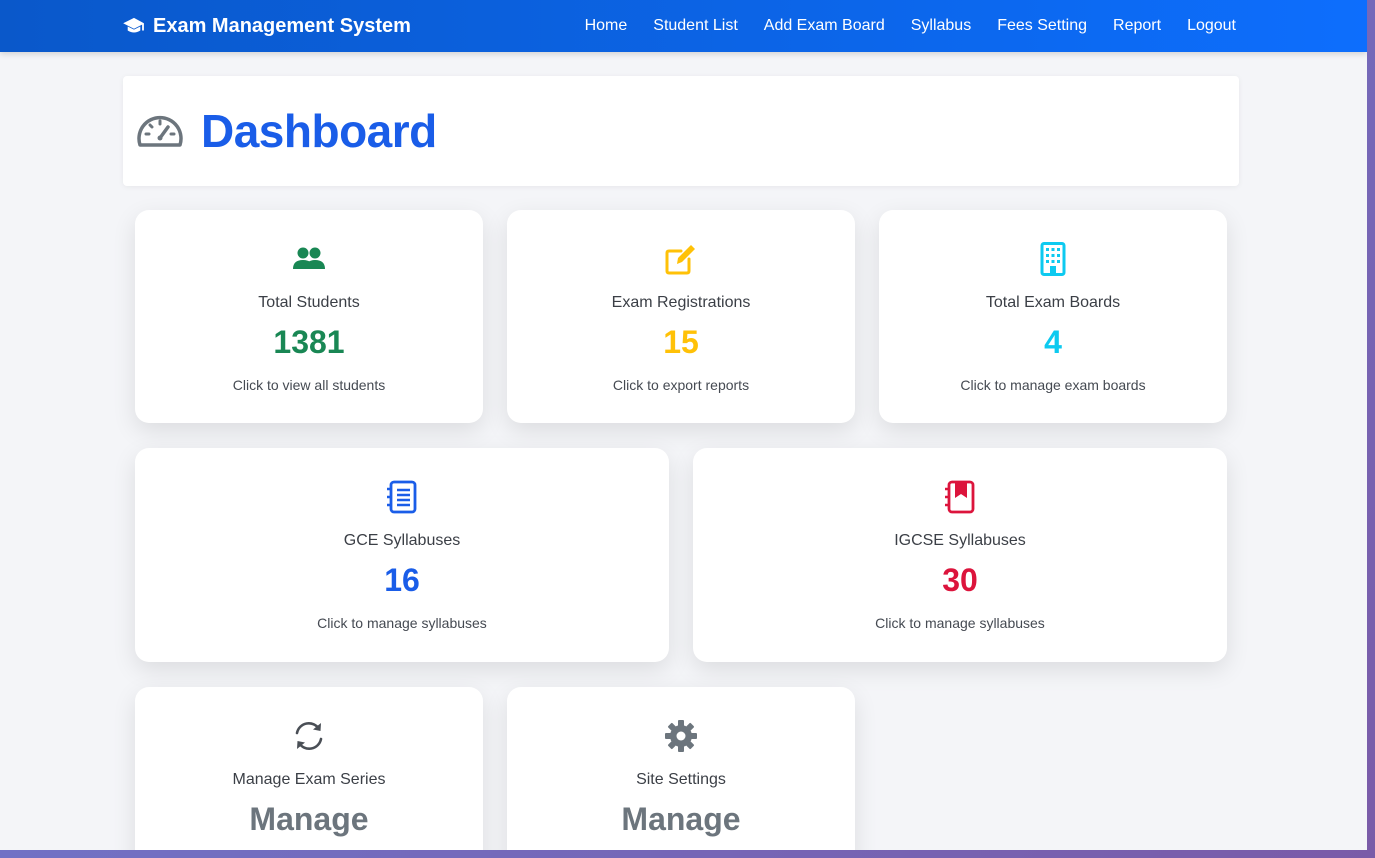 This screenshot has width=1375, height=858. Describe the element at coordinates (1053, 259) in the screenshot. I see `building-icon` at that location.